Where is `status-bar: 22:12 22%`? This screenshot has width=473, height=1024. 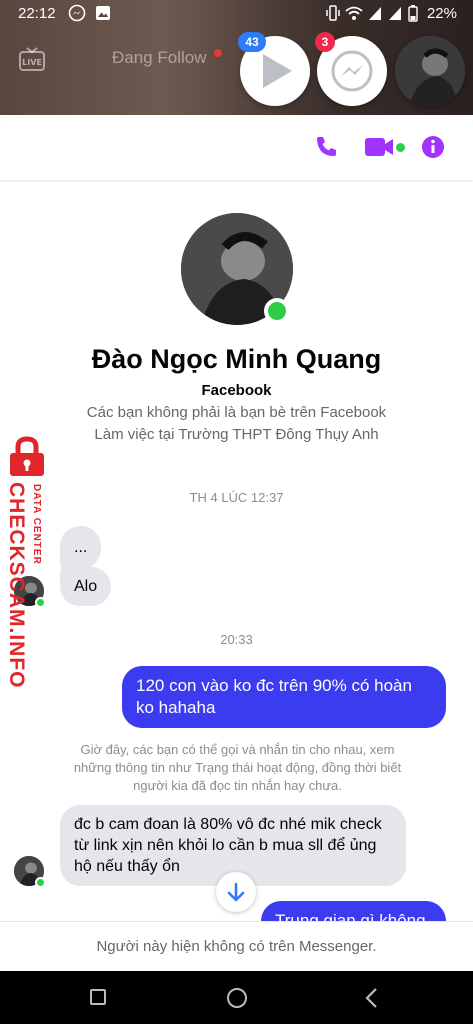 status-bar: 22:12 22% is located at coordinates (236, 14).